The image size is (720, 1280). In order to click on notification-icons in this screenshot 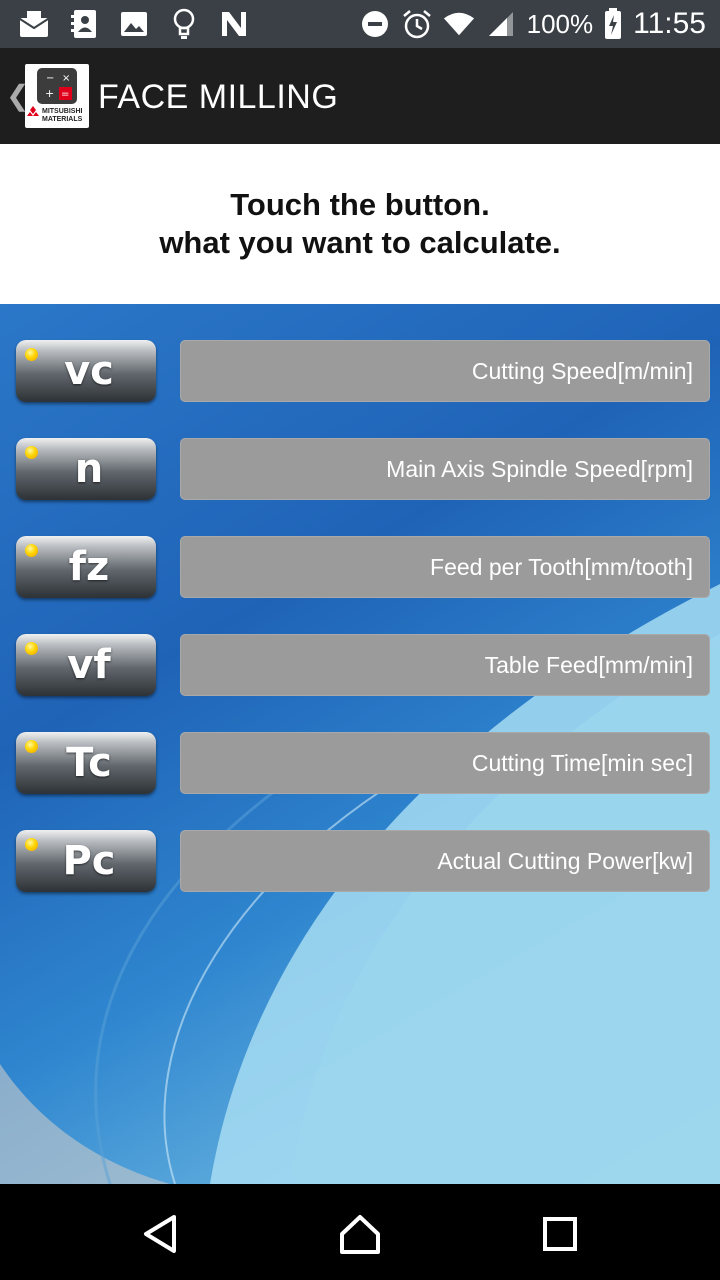, I will do `click(134, 24)`.